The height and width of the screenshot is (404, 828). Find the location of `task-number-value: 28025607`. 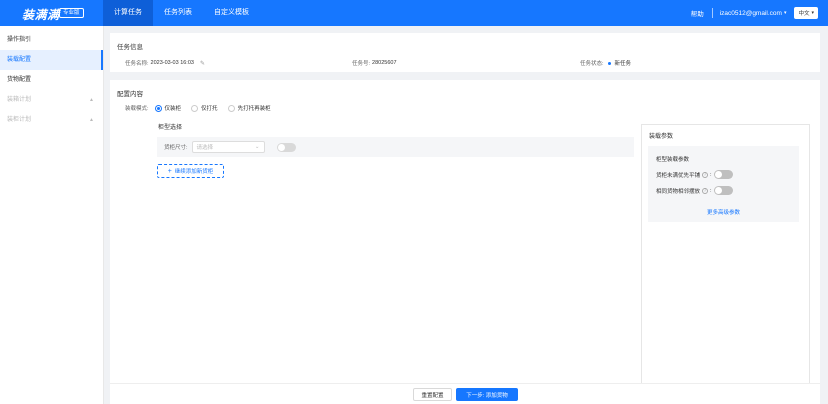

task-number-value: 28025607 is located at coordinates (384, 63).